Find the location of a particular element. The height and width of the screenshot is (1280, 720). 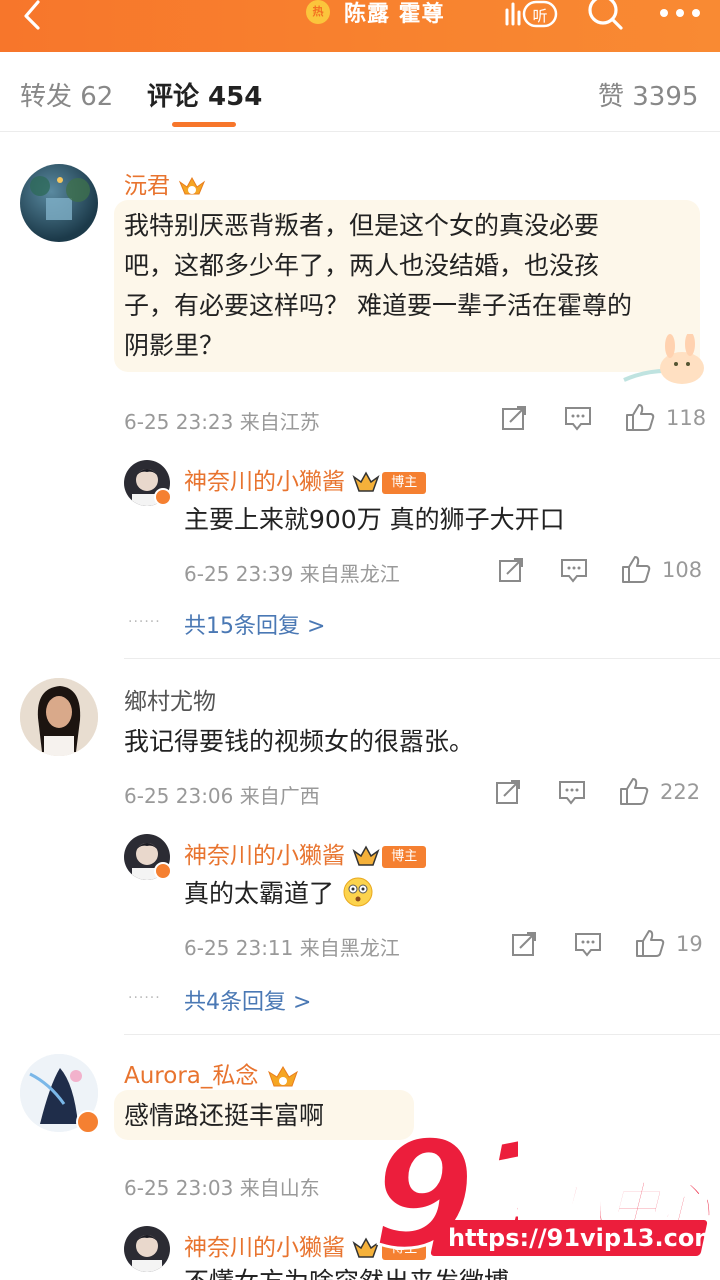

reply-timestamp: 6-25 23:11 来自黑龙江 is located at coordinates (292, 948).